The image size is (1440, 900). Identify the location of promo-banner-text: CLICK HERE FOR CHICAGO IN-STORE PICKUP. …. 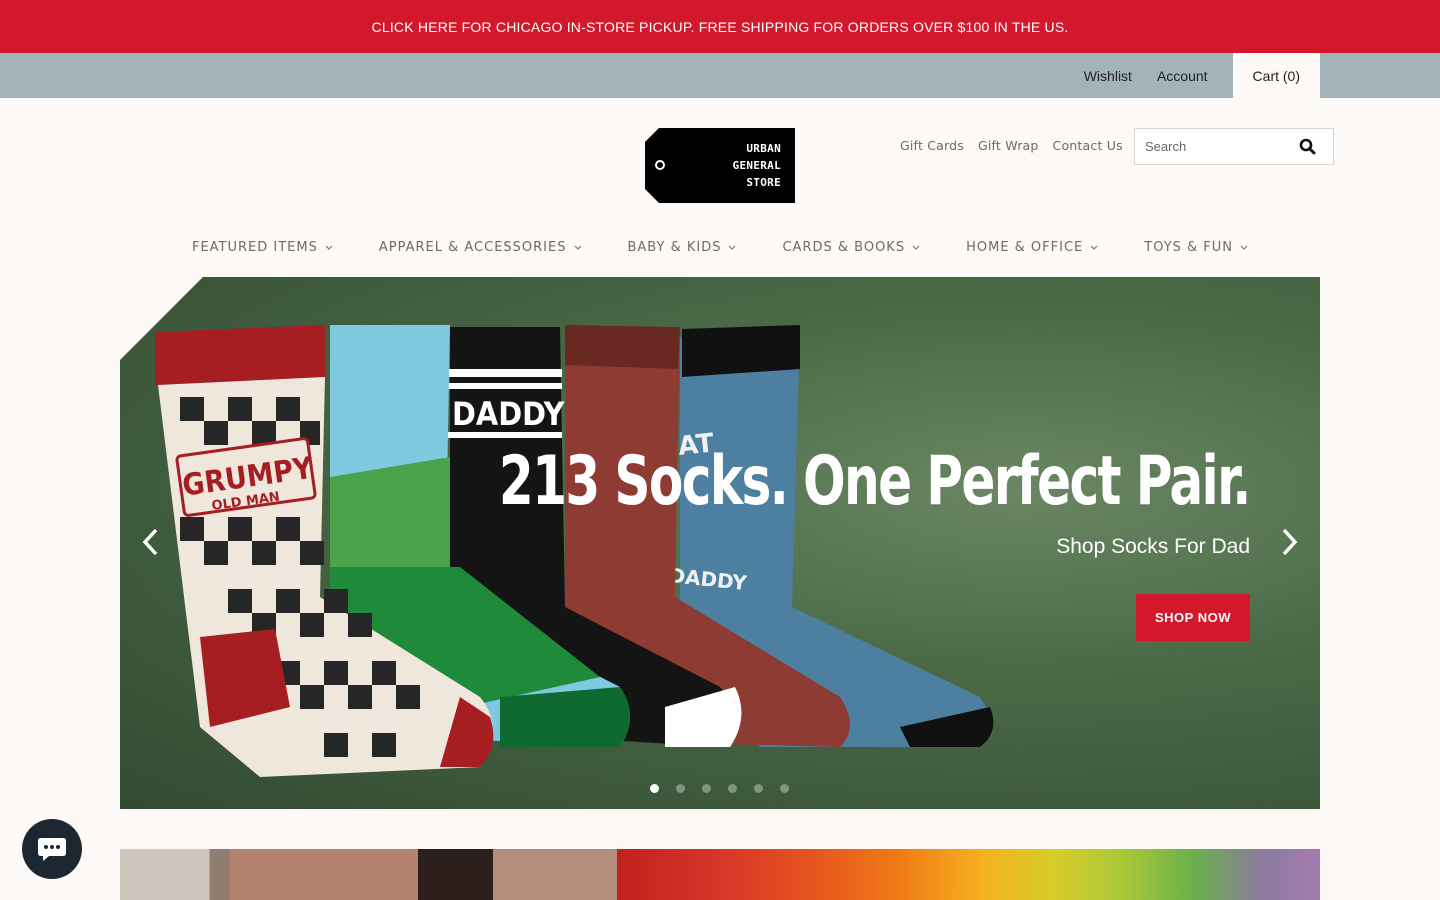
(720, 26).